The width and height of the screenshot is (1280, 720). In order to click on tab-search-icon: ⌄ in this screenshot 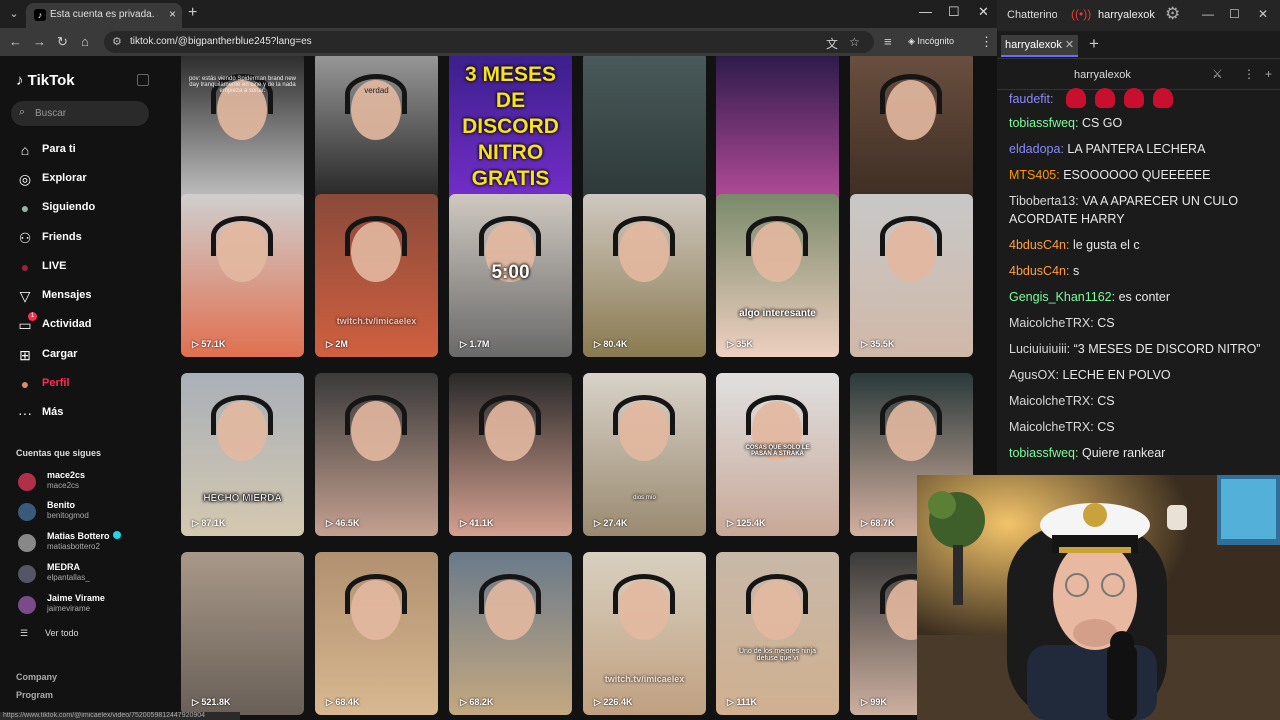, I will do `click(14, 14)`.